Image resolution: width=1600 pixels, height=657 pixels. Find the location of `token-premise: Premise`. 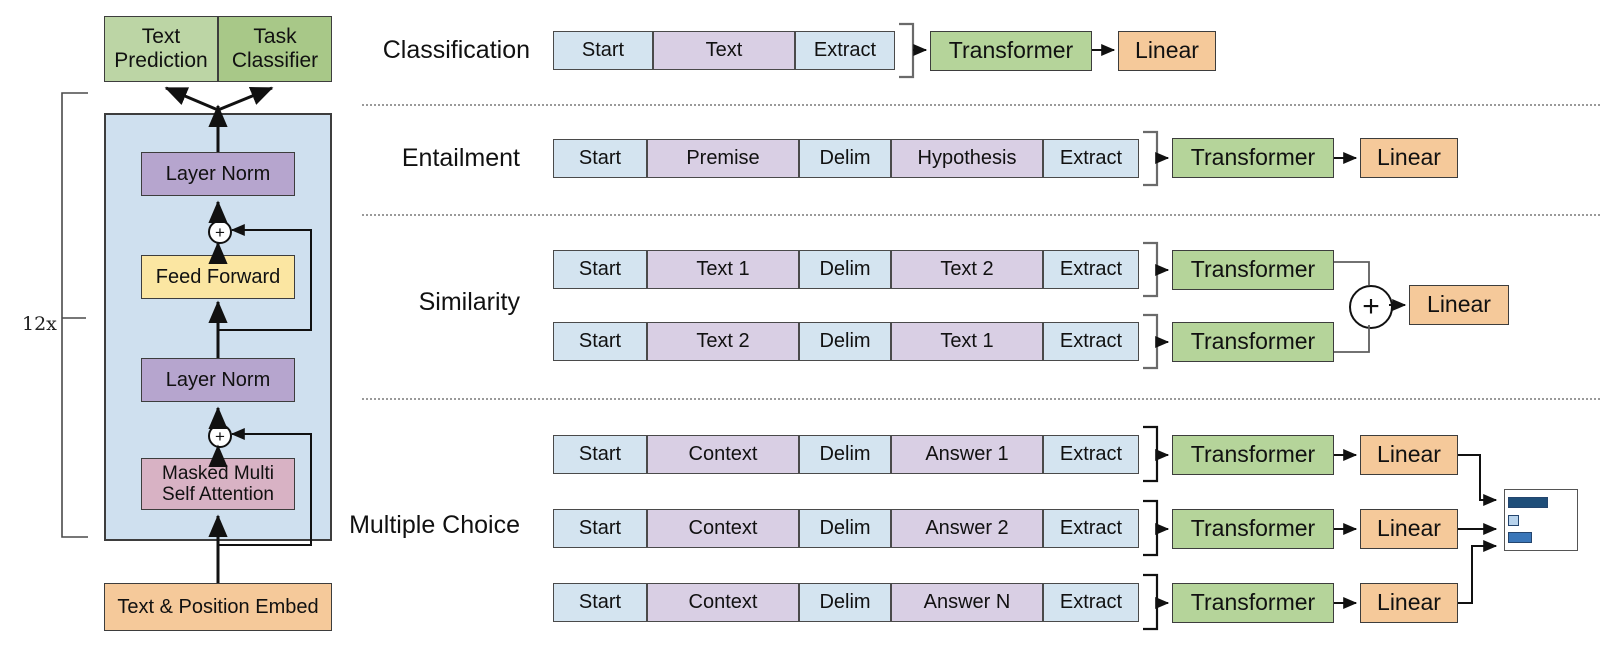

token-premise: Premise is located at coordinates (723, 158).